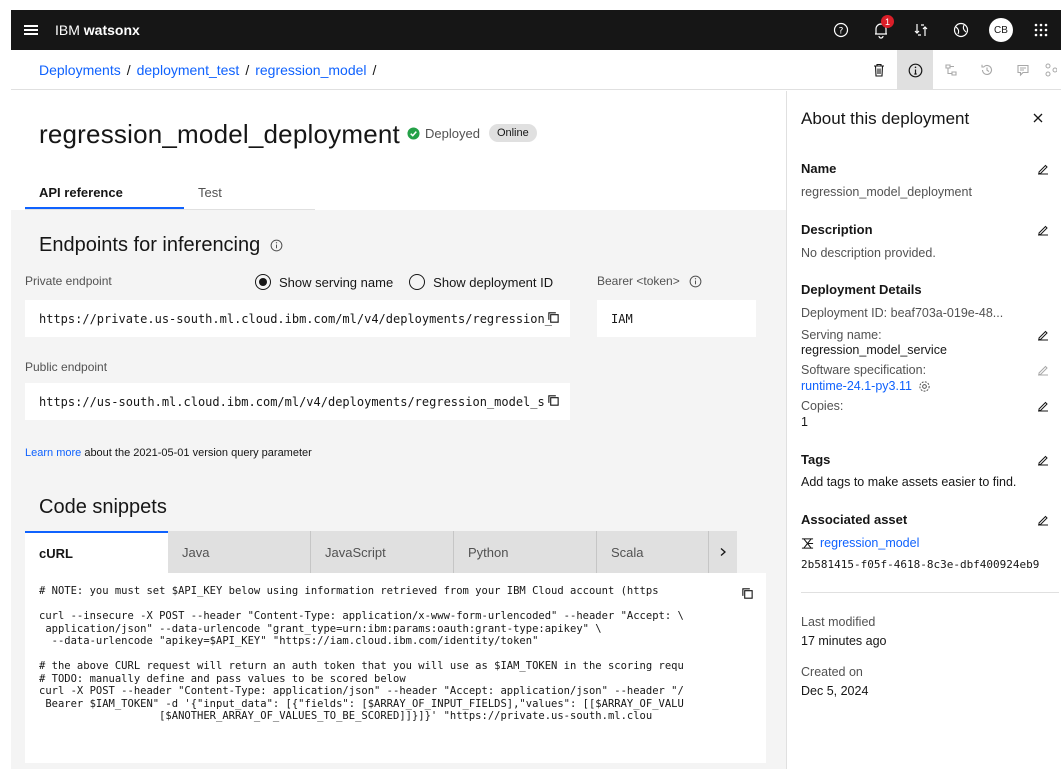 The width and height of the screenshot is (1061, 769). What do you see at coordinates (97, 30) in the screenshot?
I see `product-brand: IBM watsonx` at bounding box center [97, 30].